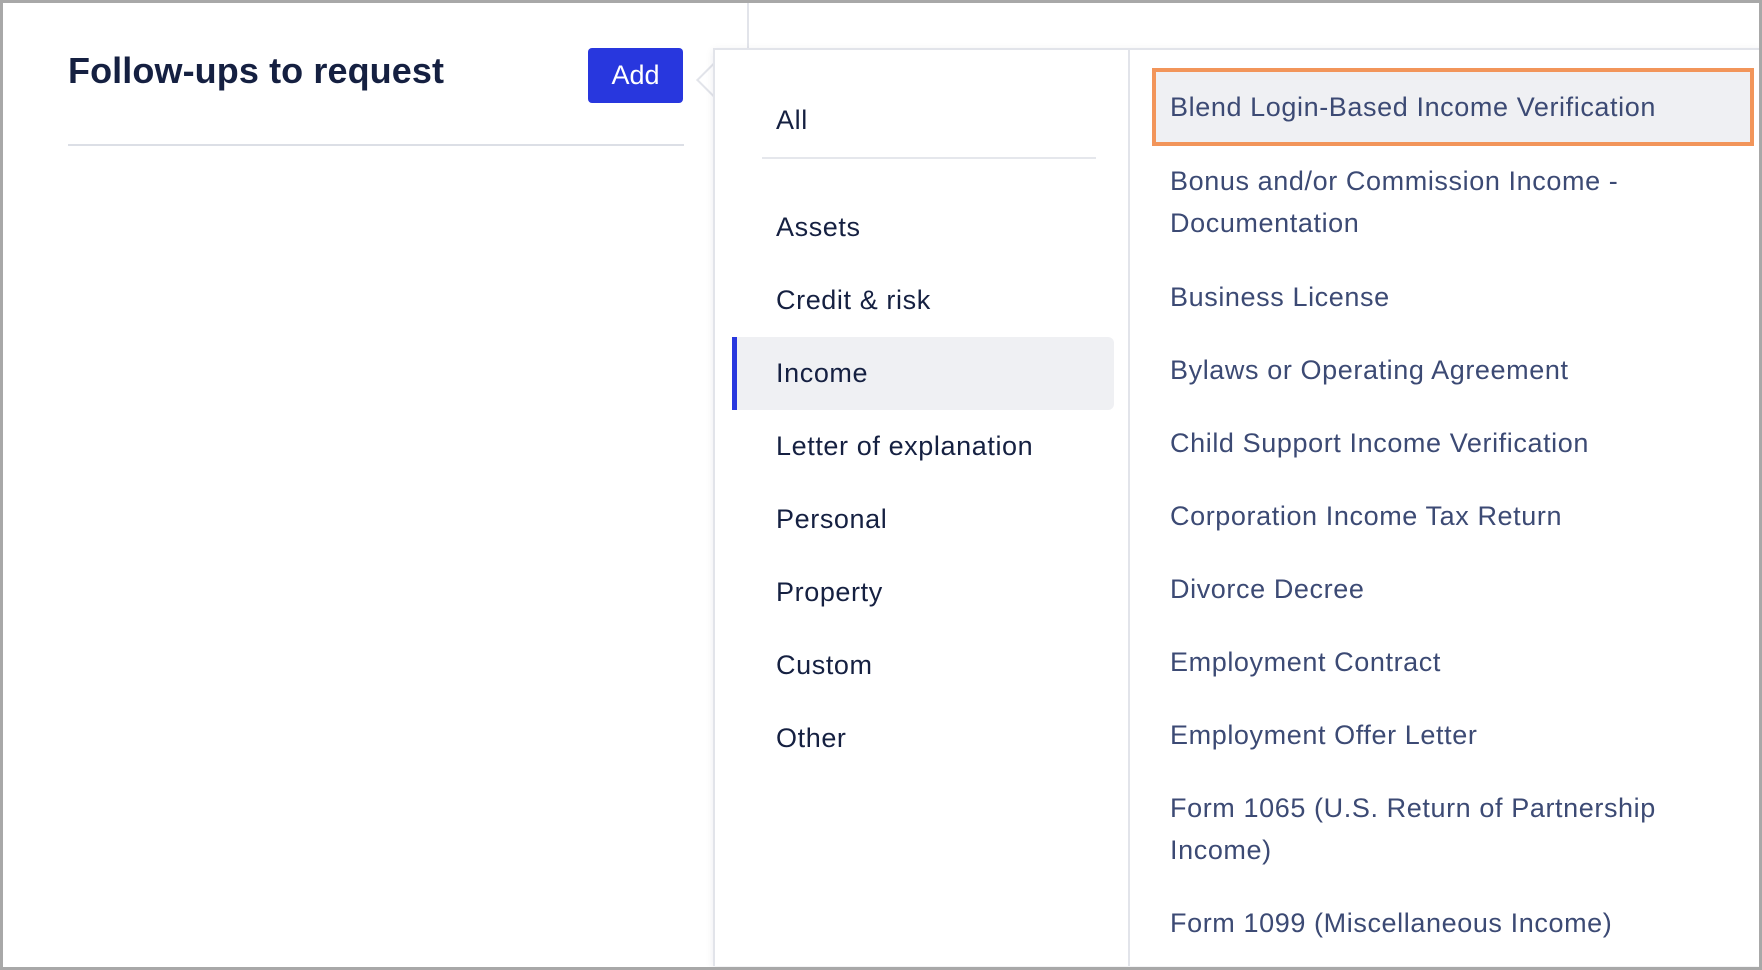  What do you see at coordinates (1453, 589) in the screenshot?
I see `document-item-divorce-decree: Divorce Decree` at bounding box center [1453, 589].